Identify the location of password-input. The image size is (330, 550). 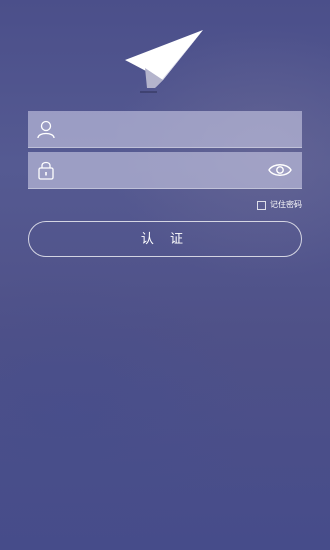
(166, 170).